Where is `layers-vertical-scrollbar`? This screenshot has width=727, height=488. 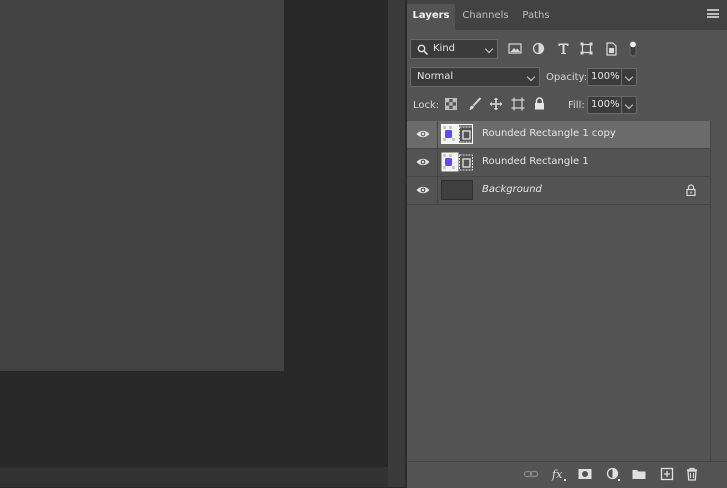 layers-vertical-scrollbar is located at coordinates (718, 291).